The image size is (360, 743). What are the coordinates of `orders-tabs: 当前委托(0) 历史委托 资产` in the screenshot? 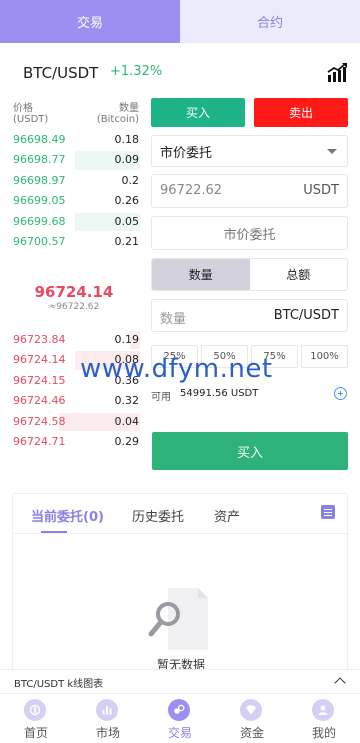 It's located at (181, 514).